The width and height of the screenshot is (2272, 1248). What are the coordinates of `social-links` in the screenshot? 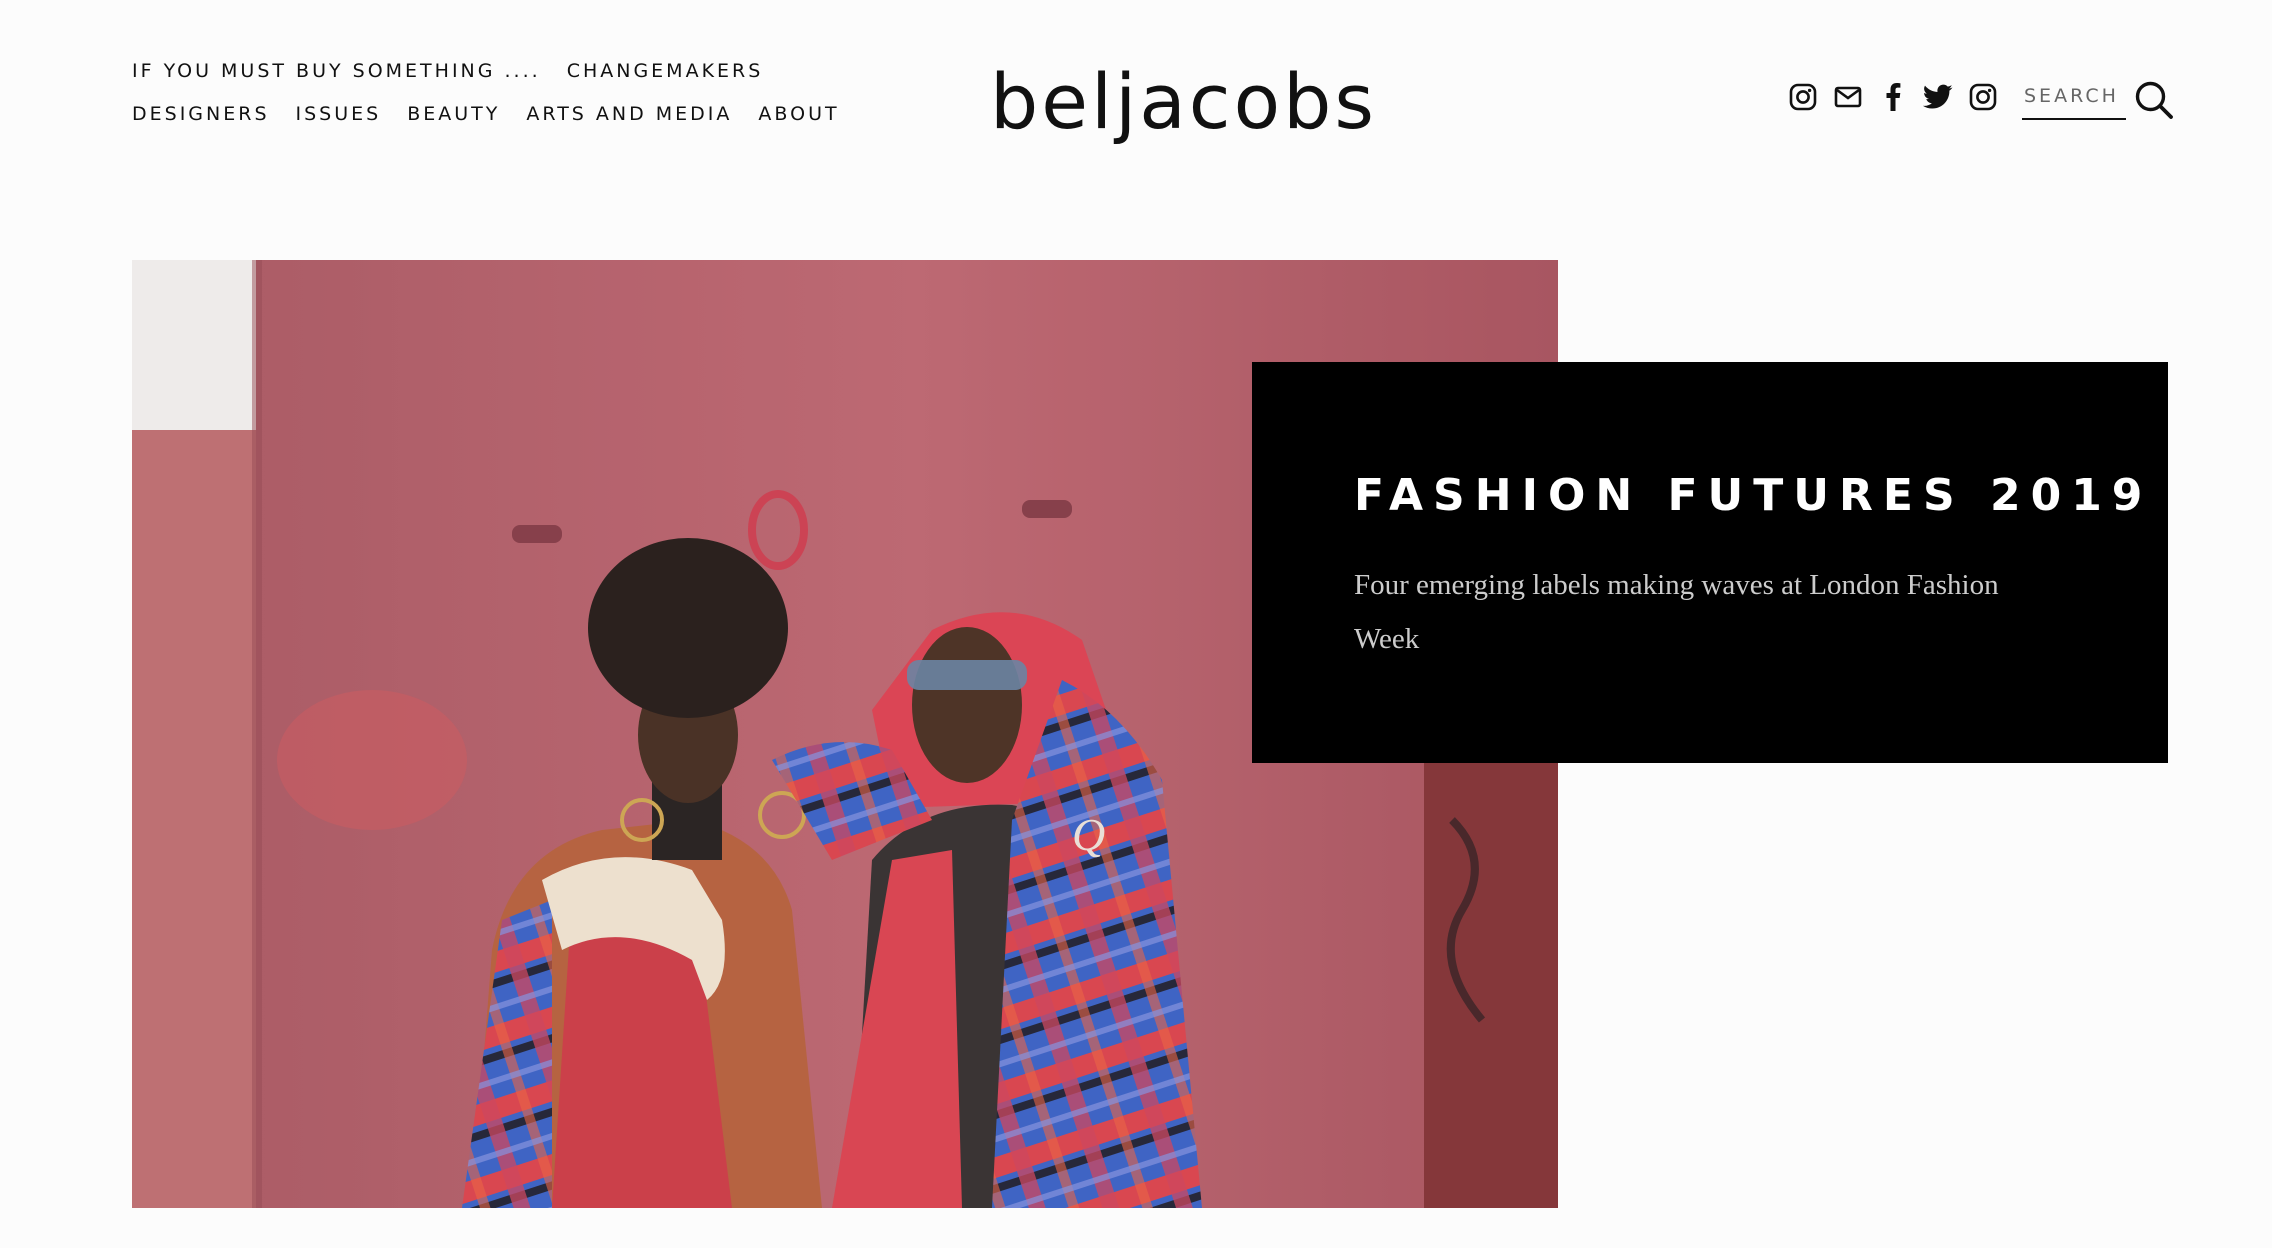 It's located at (1892, 96).